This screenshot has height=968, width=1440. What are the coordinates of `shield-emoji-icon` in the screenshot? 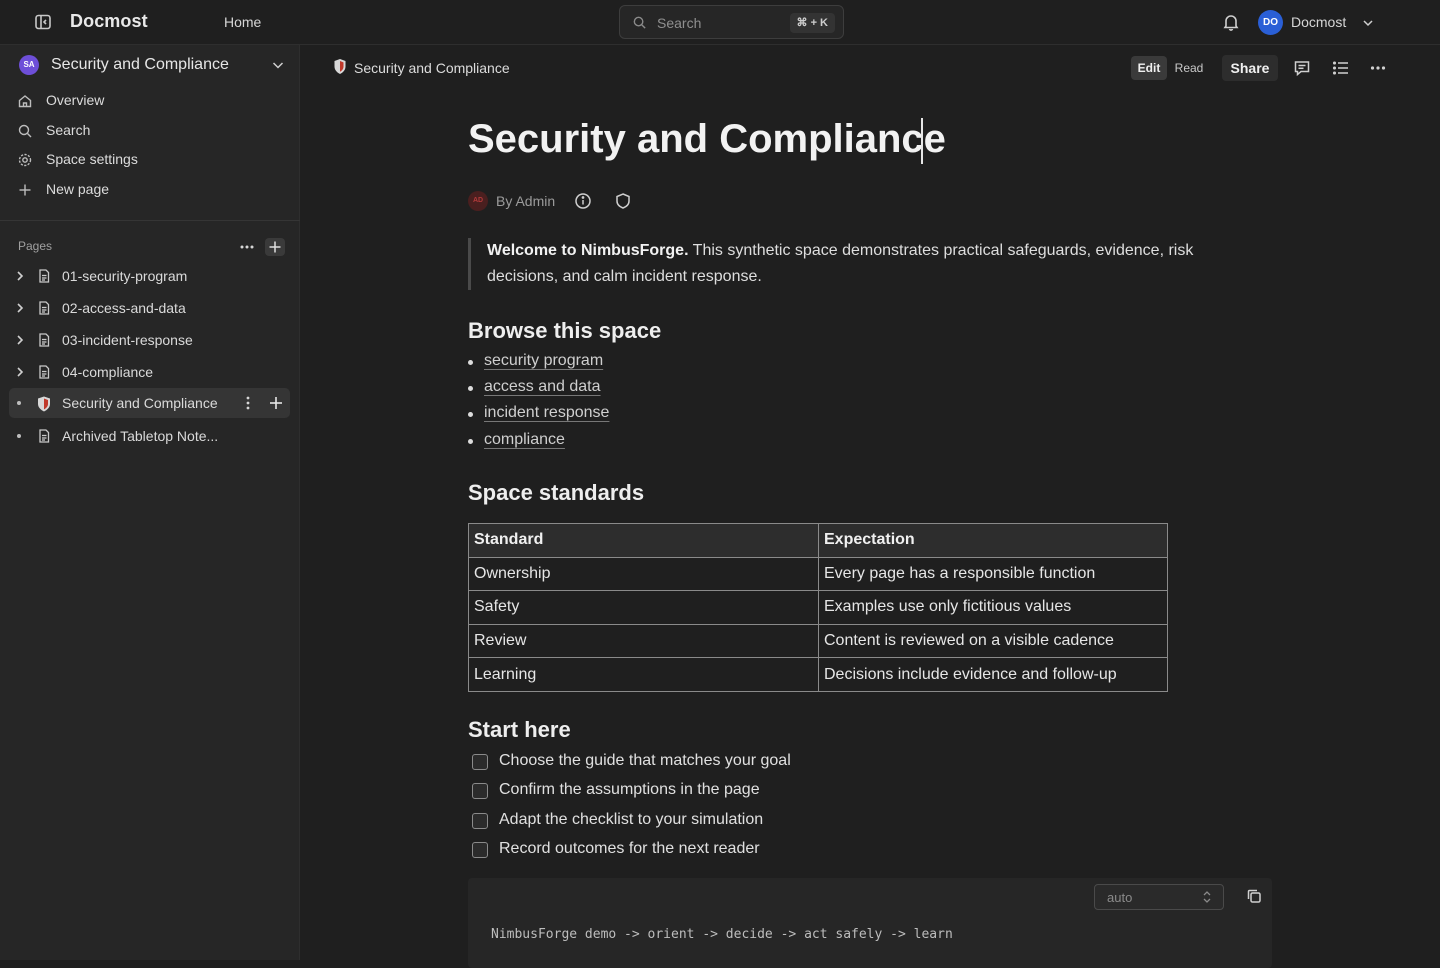 It's located at (340, 67).